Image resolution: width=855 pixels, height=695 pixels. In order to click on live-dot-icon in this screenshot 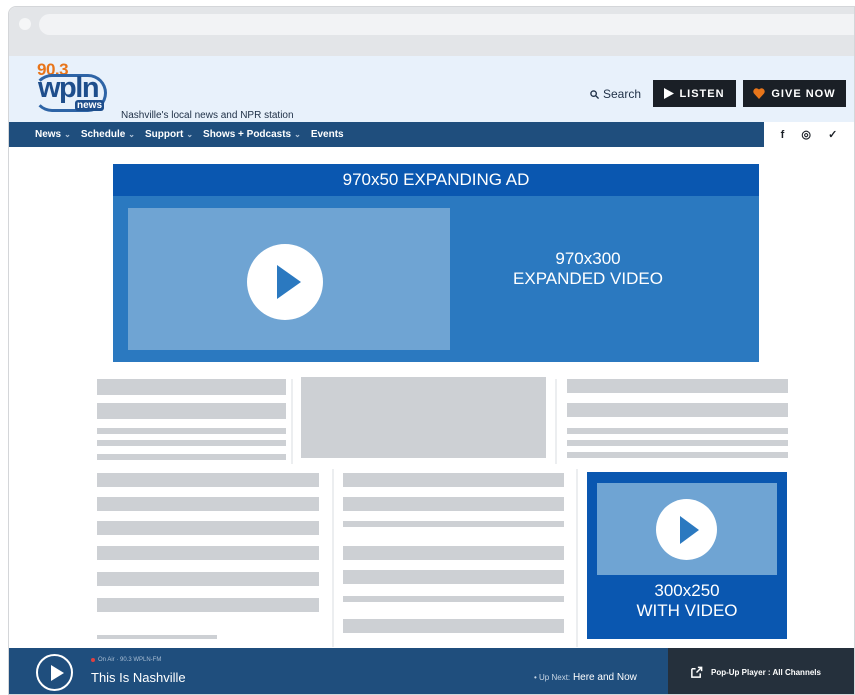, I will do `click(93, 660)`.